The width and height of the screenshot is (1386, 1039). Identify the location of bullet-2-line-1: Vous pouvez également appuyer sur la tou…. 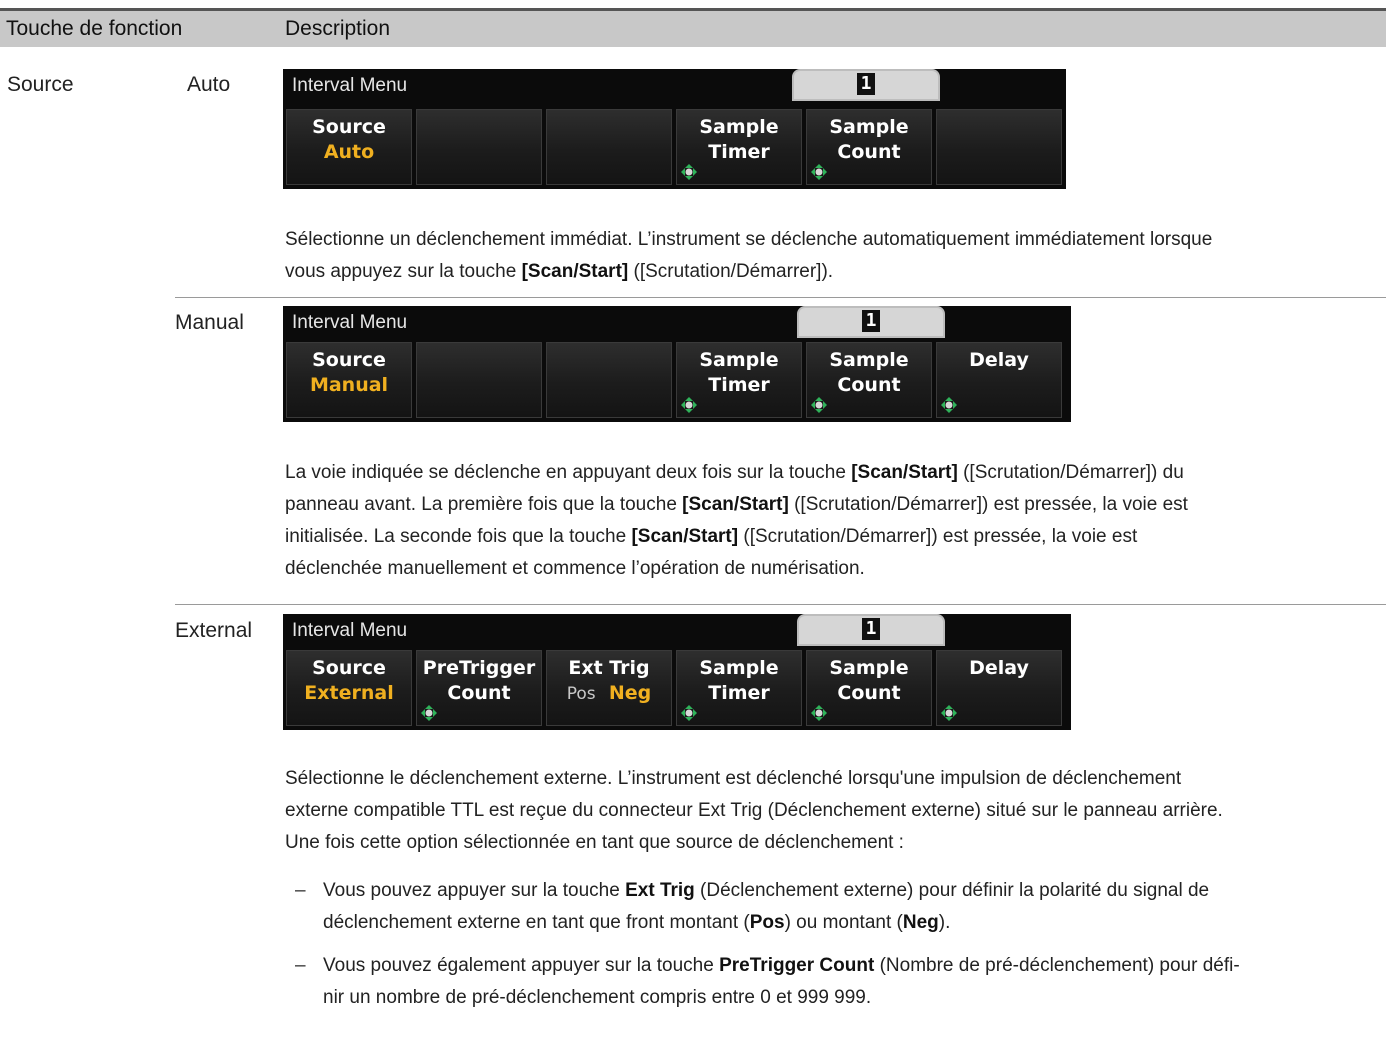
(781, 965).